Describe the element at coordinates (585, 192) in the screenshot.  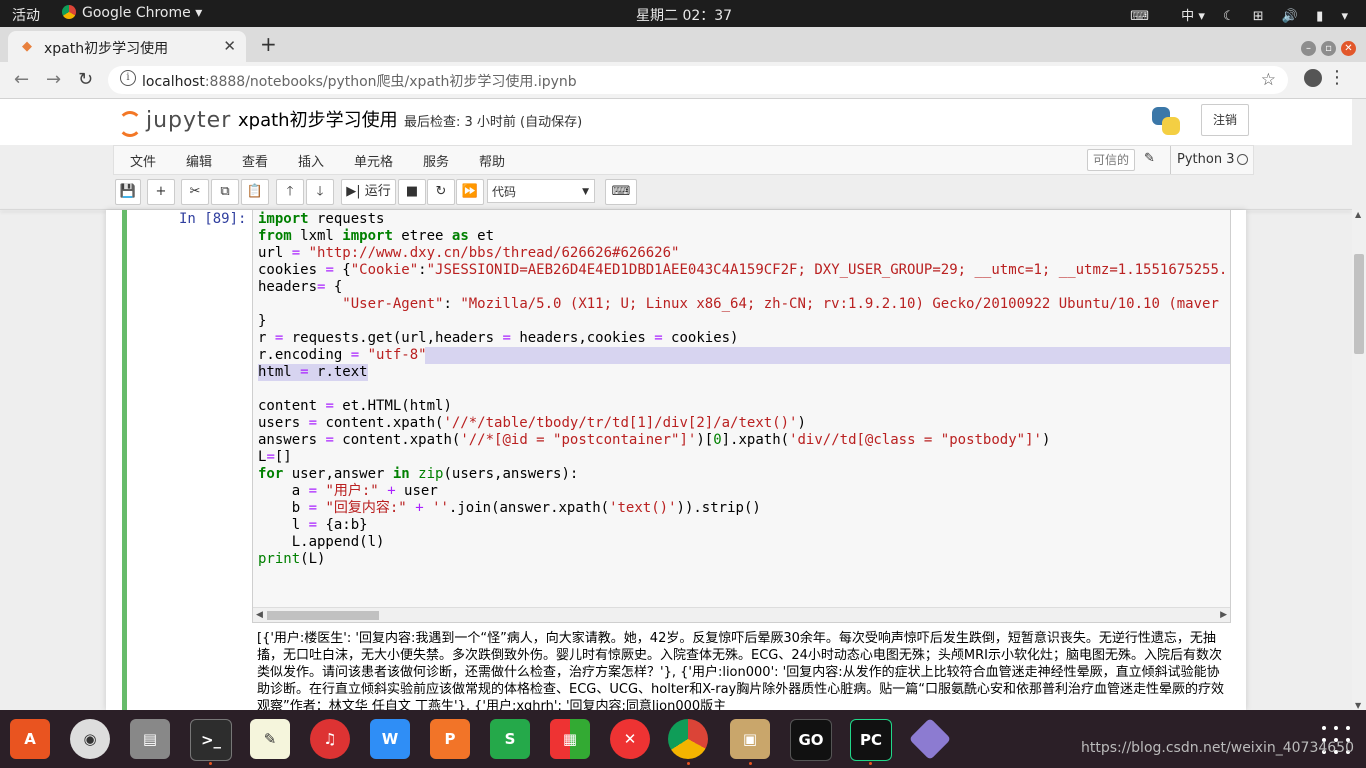
I see `chevron-down-icon: ▼` at that location.